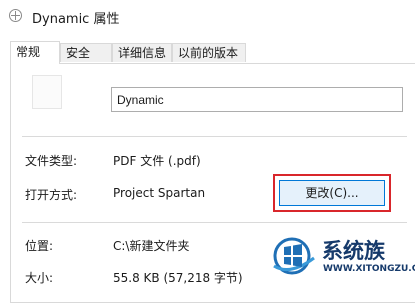 The image size is (415, 303). I want to click on tab-previous-versions-label: 以前的版本, so click(208, 53).